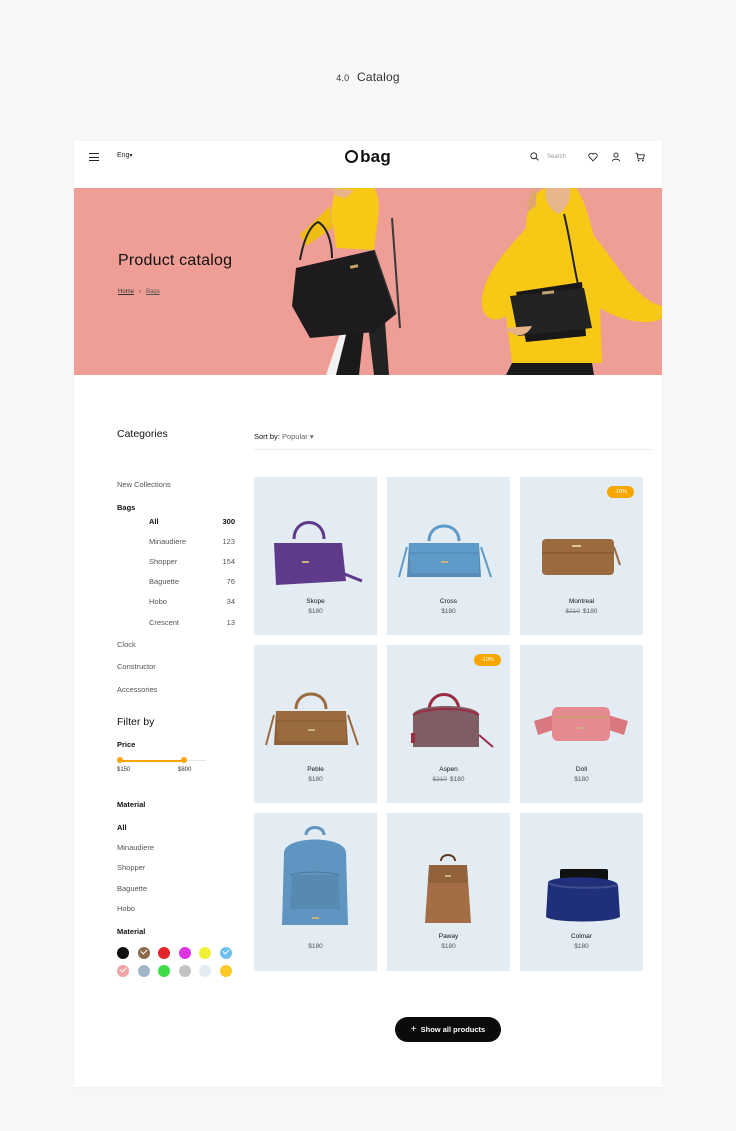  What do you see at coordinates (230, 581) in the screenshot?
I see `subcategory-count: 76` at bounding box center [230, 581].